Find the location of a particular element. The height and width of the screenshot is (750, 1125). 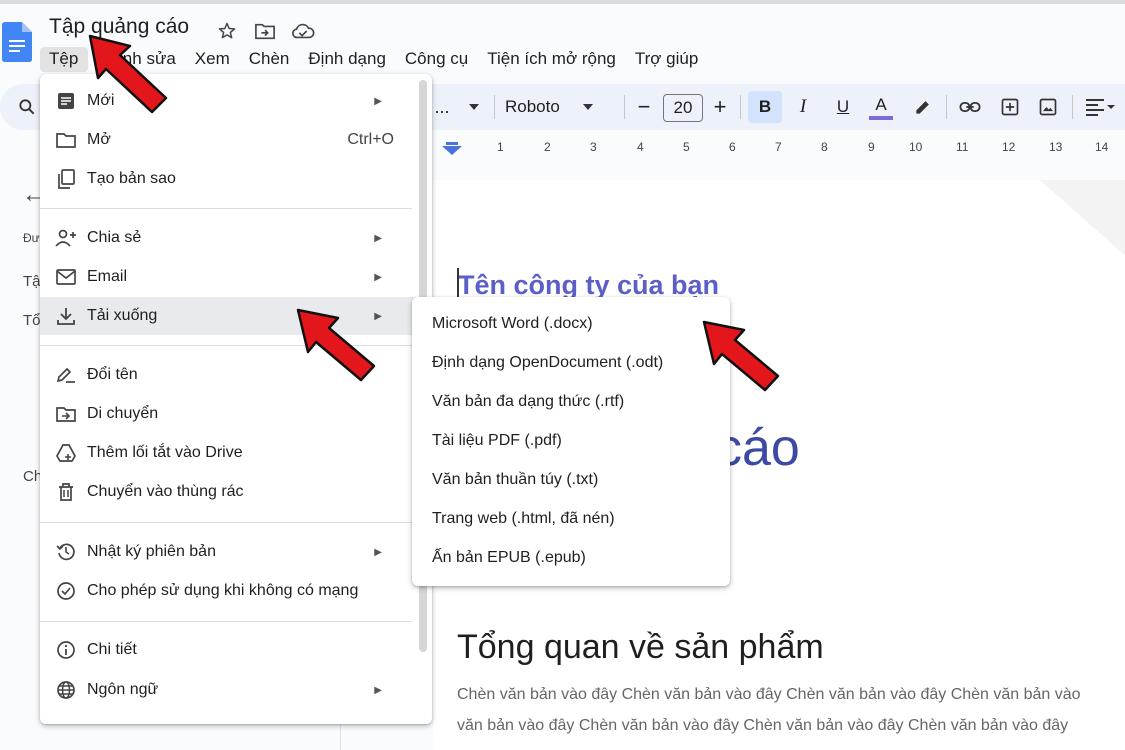

outline-item-fragment: Tổ is located at coordinates (32, 320).